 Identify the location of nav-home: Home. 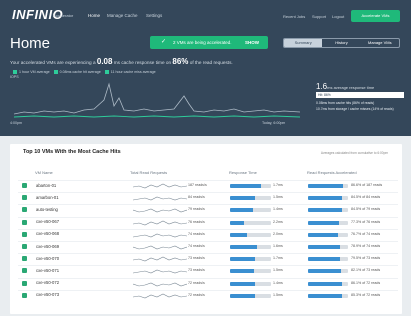
(94, 15).